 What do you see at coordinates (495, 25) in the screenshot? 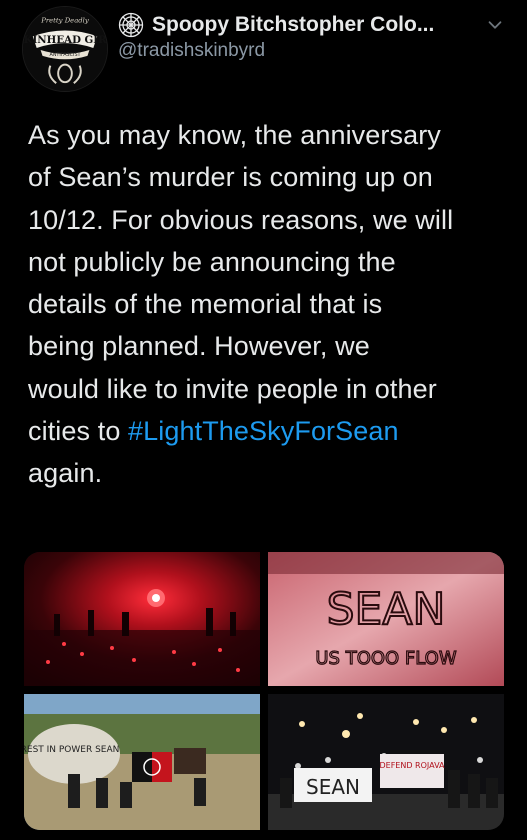
I see `chevron-down-icon` at bounding box center [495, 25].